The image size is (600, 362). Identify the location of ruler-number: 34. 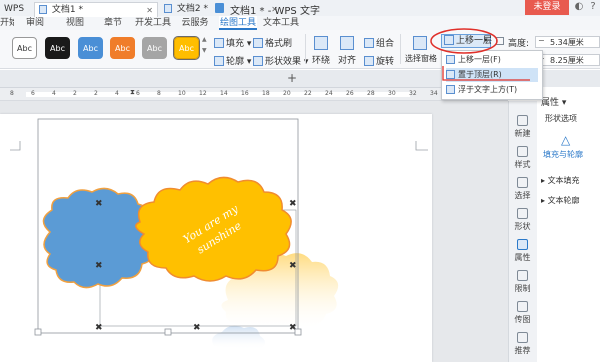
(434, 93).